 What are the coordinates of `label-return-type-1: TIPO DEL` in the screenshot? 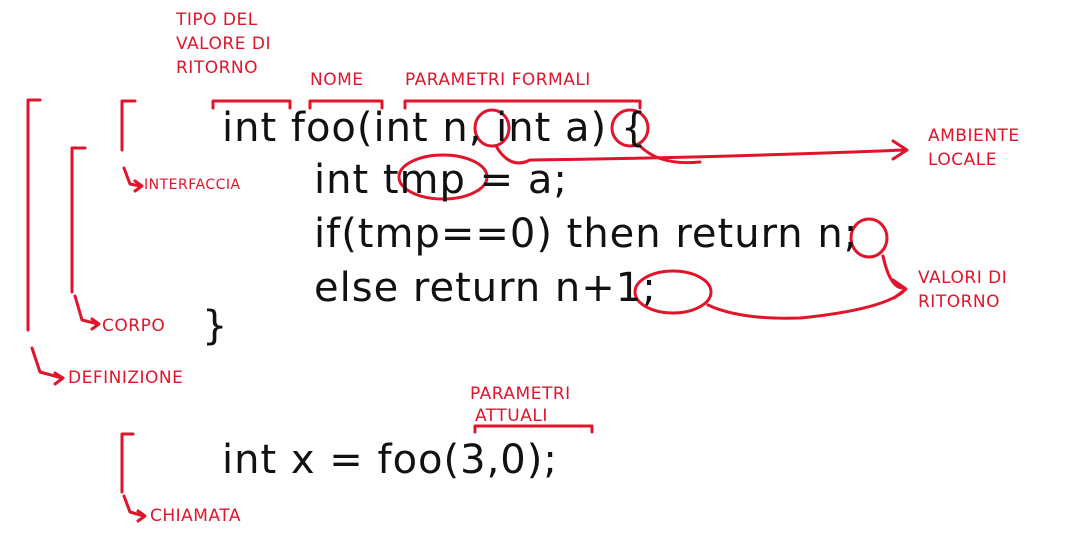 It's located at (217, 20).